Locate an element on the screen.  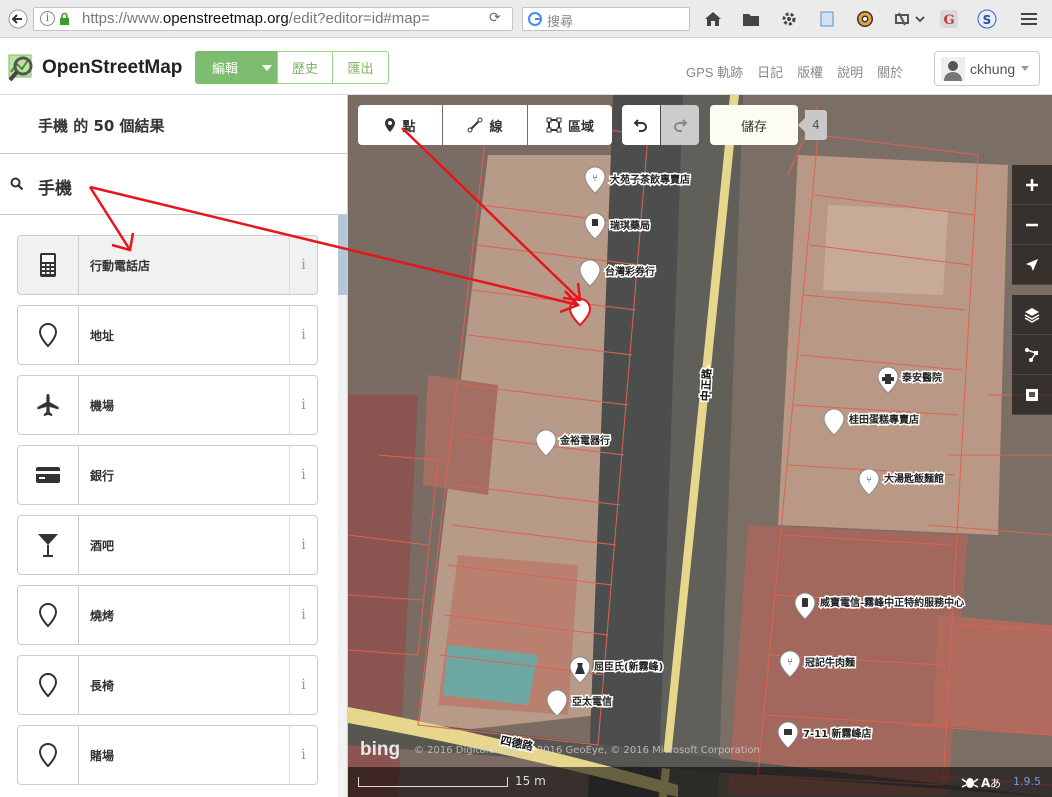
brand-title: OpenStreetMap is located at coordinates (112, 68).